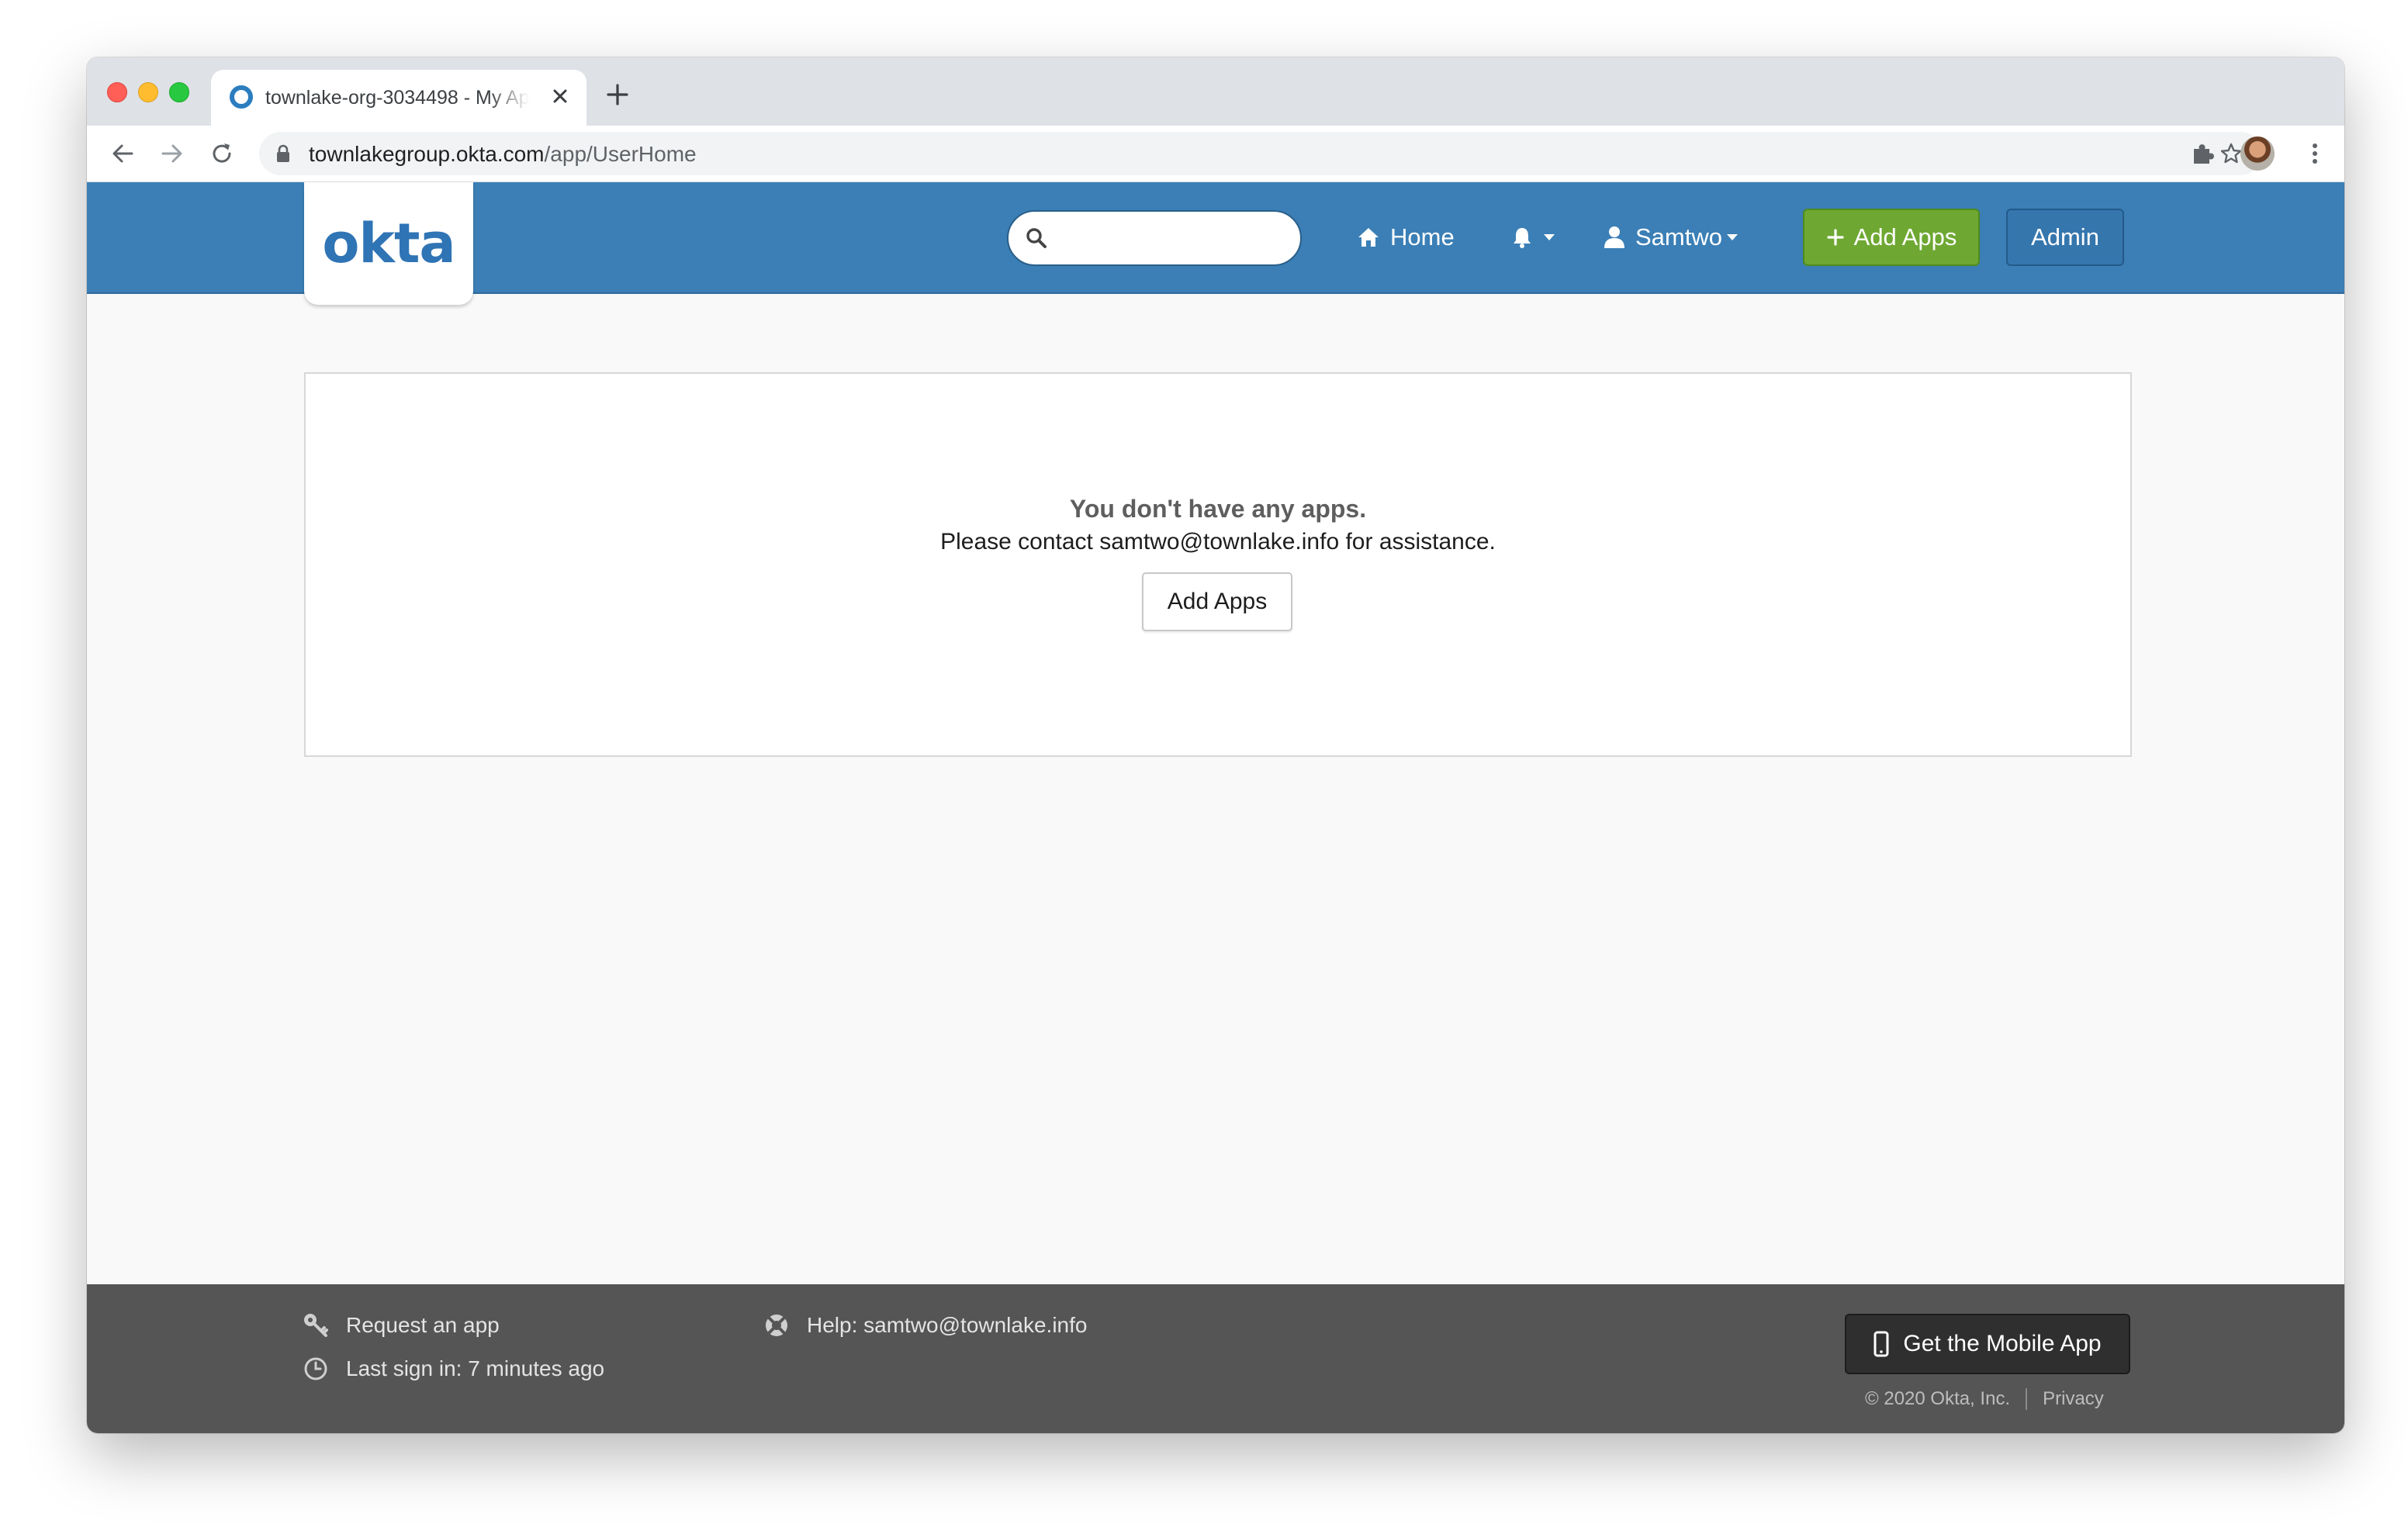  What do you see at coordinates (1422, 236) in the screenshot?
I see `nav-home-label: Home` at bounding box center [1422, 236].